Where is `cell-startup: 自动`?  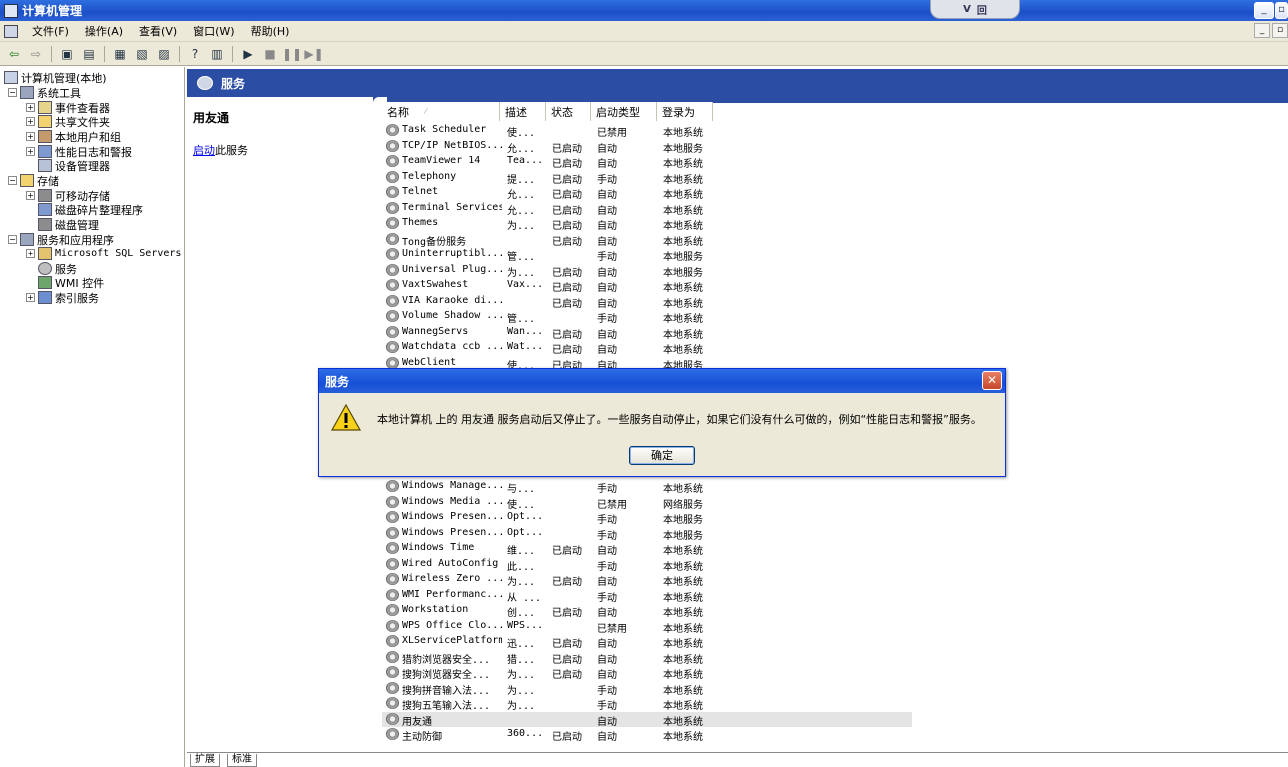
cell-startup: 自动 is located at coordinates (607, 335).